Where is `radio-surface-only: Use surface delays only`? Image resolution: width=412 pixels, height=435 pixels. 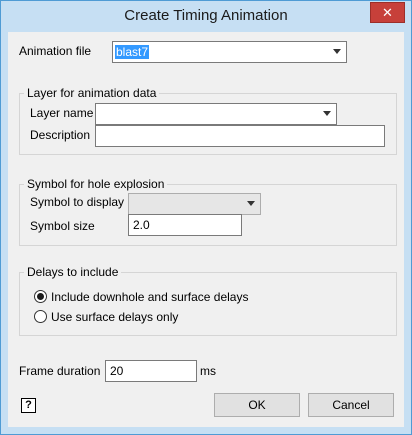 radio-surface-only: Use surface delays only is located at coordinates (148, 317).